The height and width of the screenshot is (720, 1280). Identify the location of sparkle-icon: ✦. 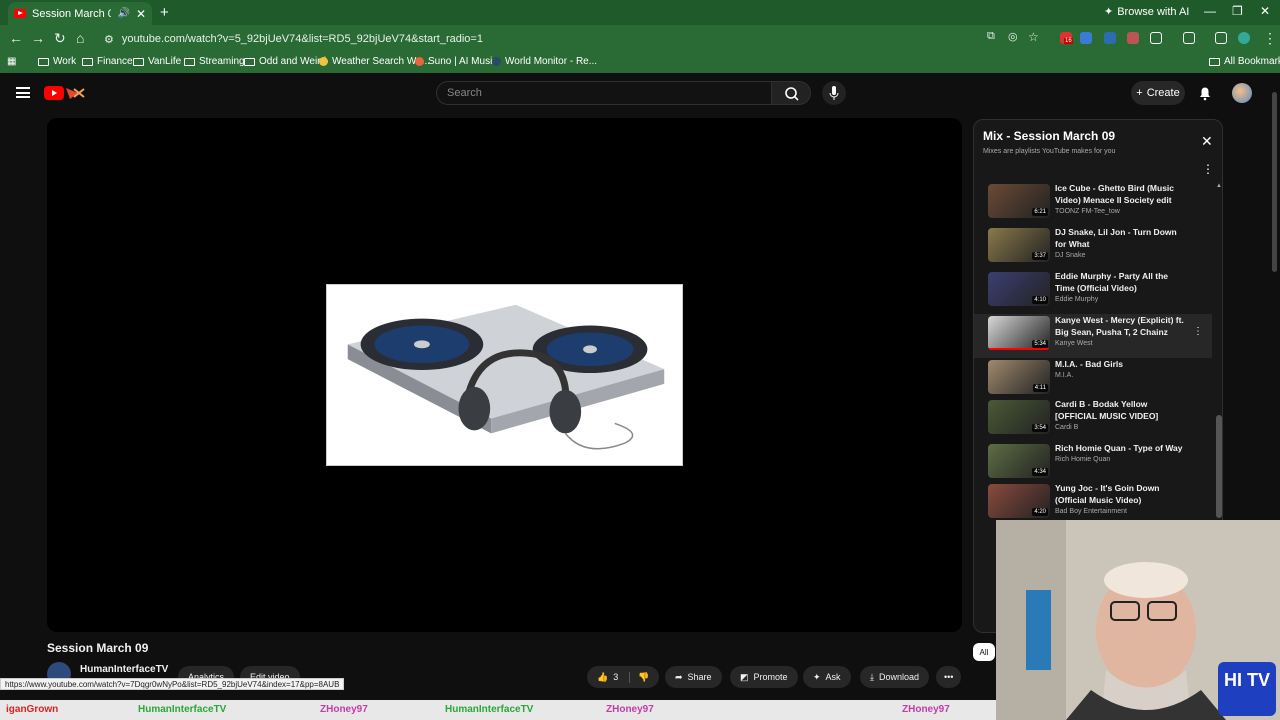
(1109, 12).